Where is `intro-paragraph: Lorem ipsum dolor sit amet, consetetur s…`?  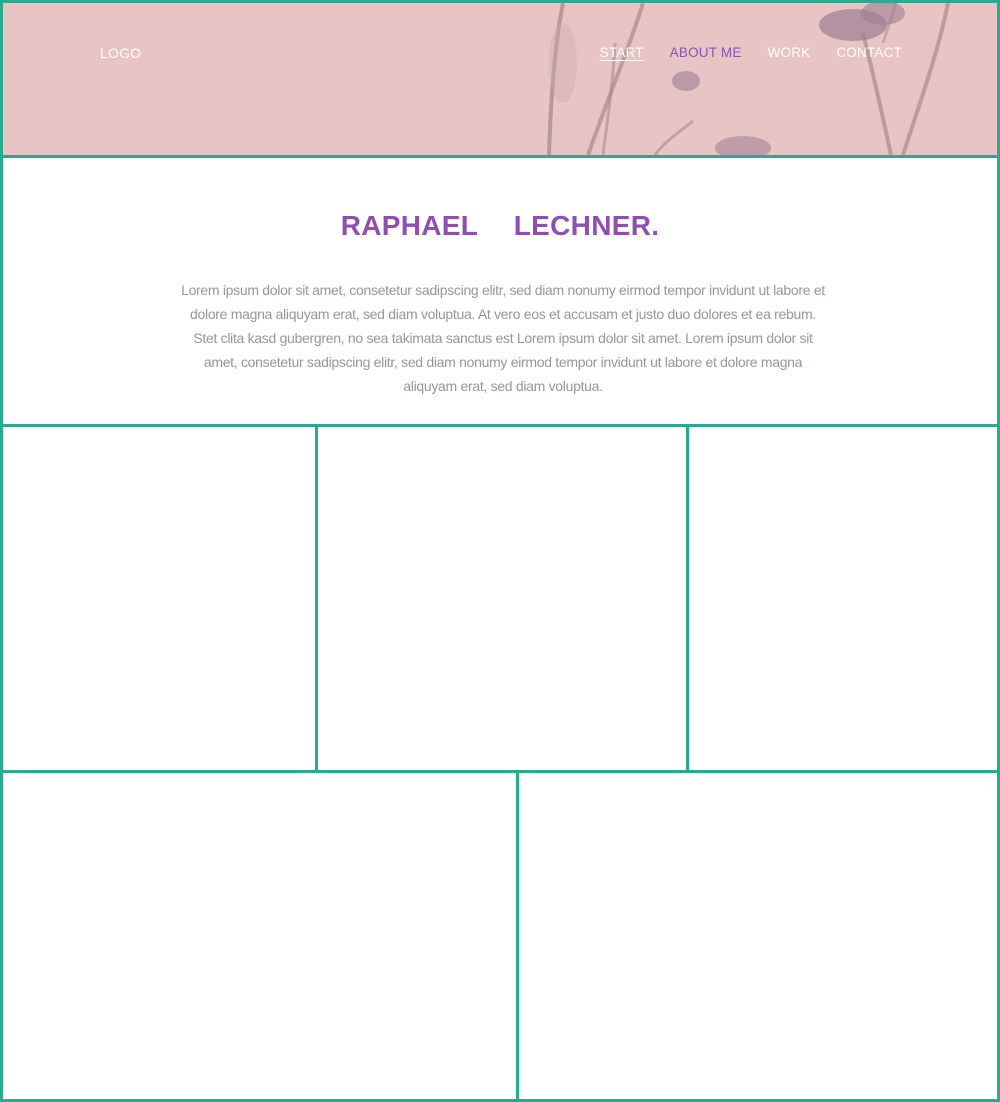 intro-paragraph: Lorem ipsum dolor sit amet, consetetur s… is located at coordinates (503, 338).